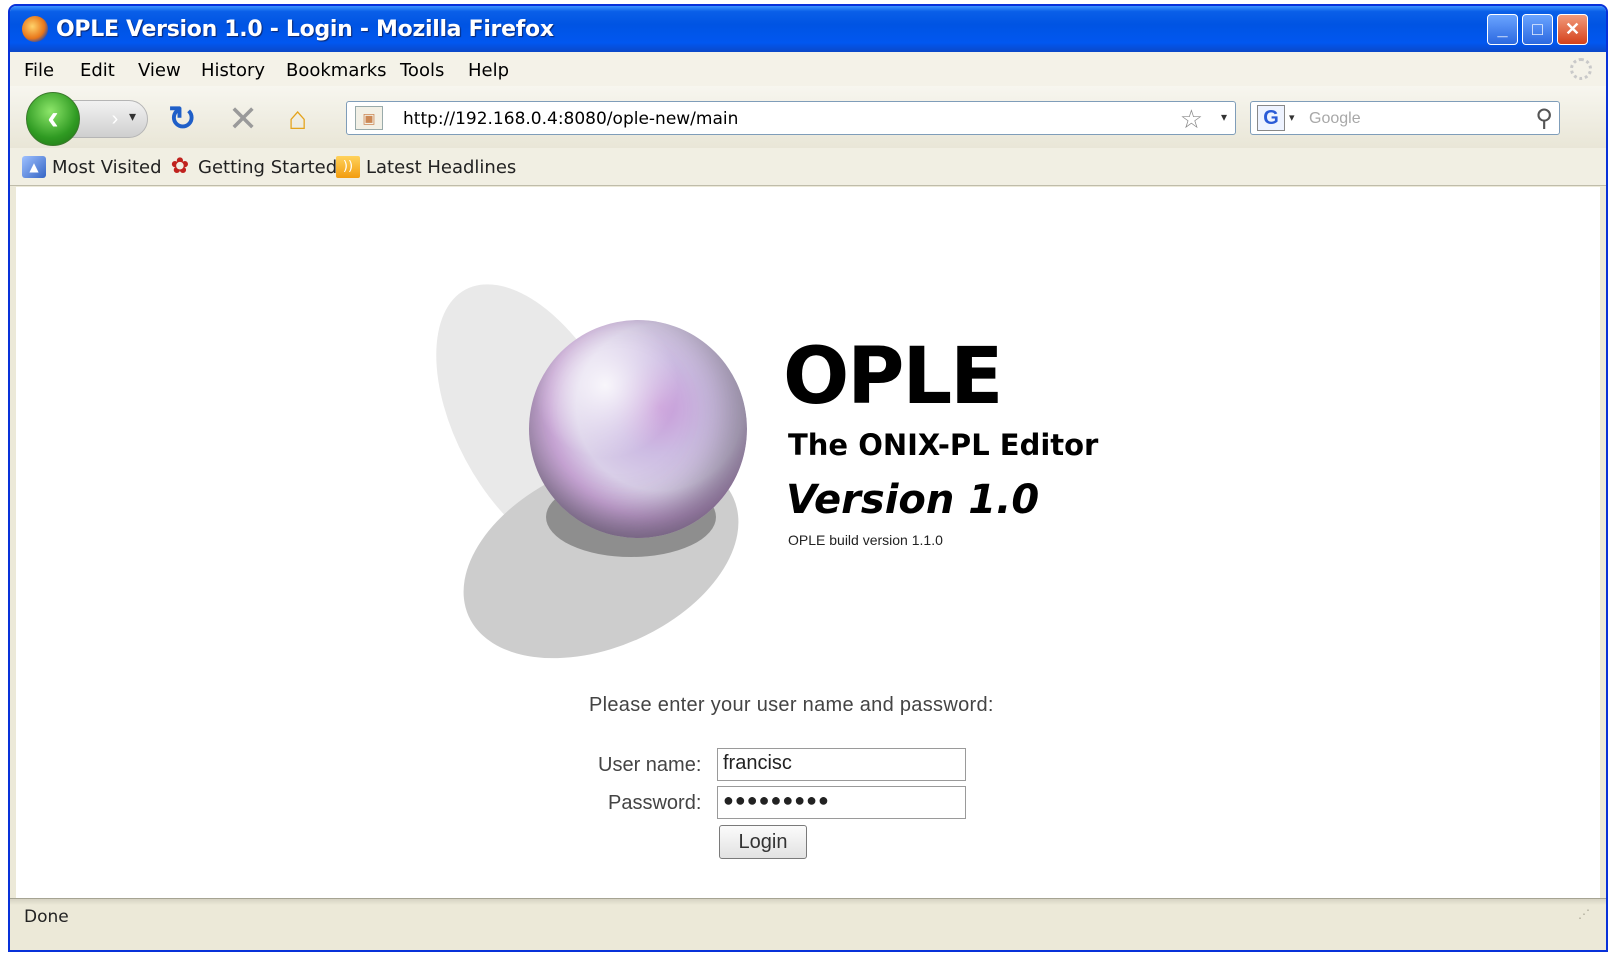  What do you see at coordinates (841, 802) in the screenshot?
I see `password-field: ●●●●●●●●●` at bounding box center [841, 802].